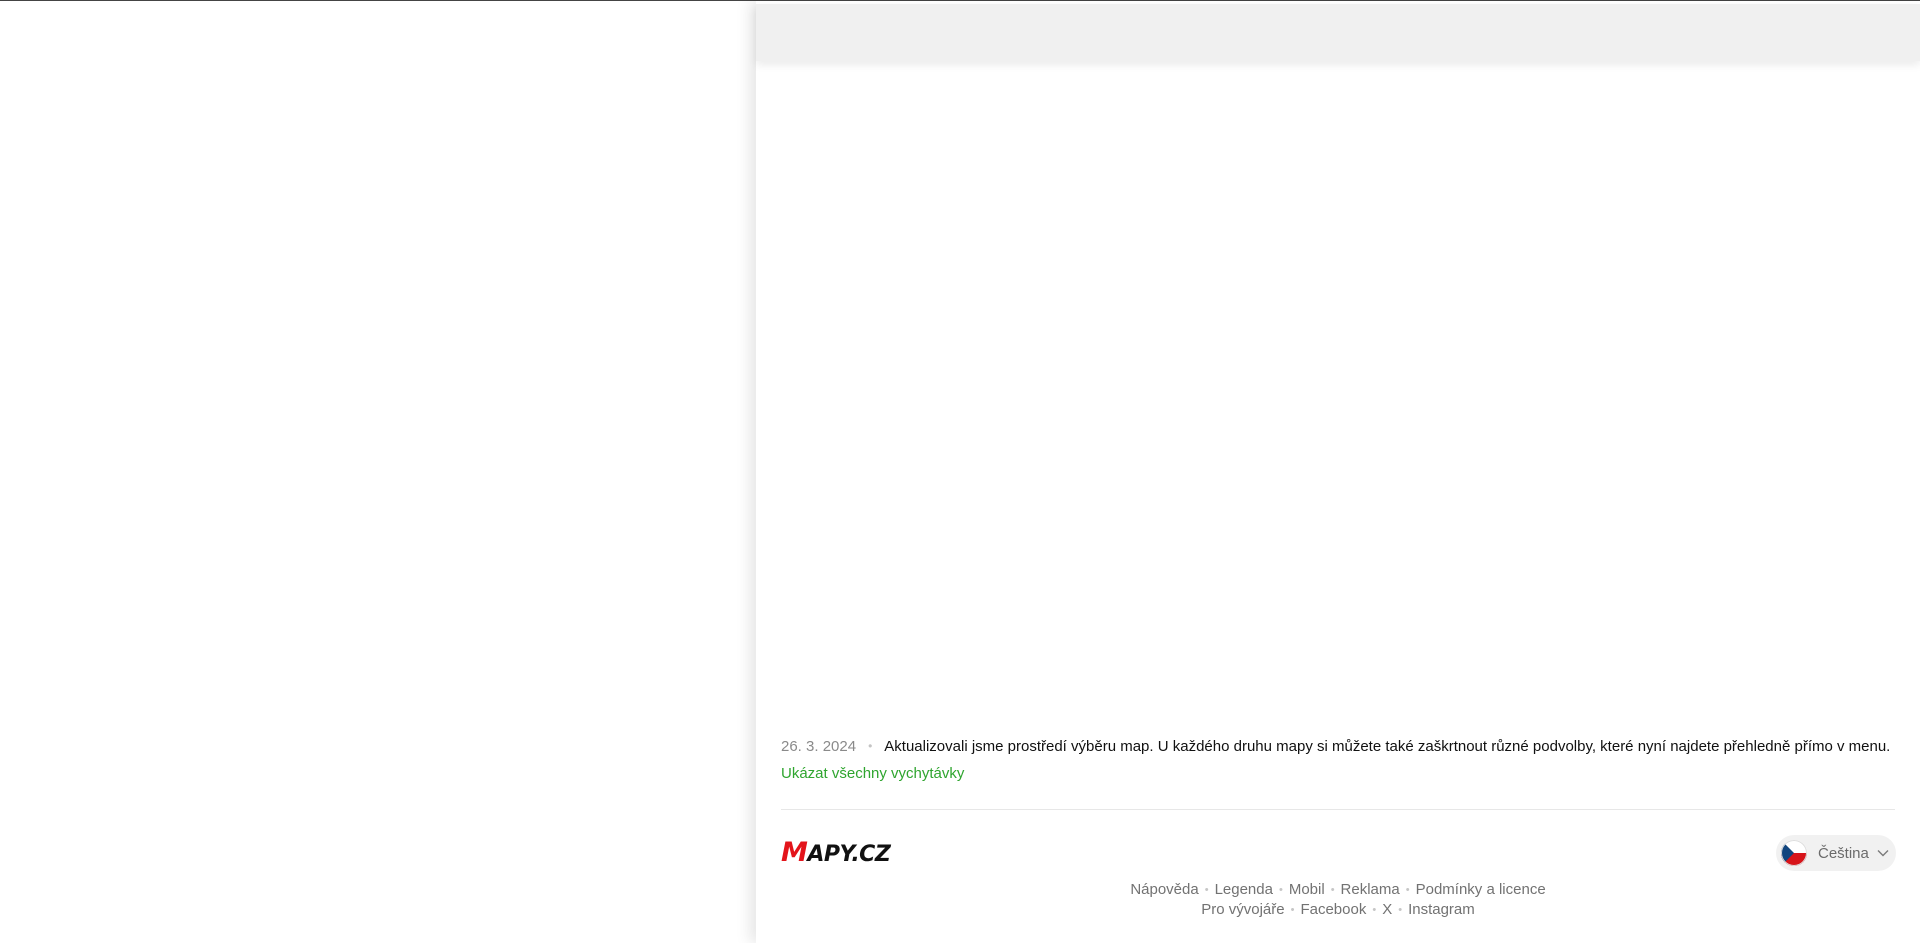 This screenshot has height=943, width=1920. I want to click on show-all-tips-link: Ukázat všechny vychytávky, so click(872, 773).